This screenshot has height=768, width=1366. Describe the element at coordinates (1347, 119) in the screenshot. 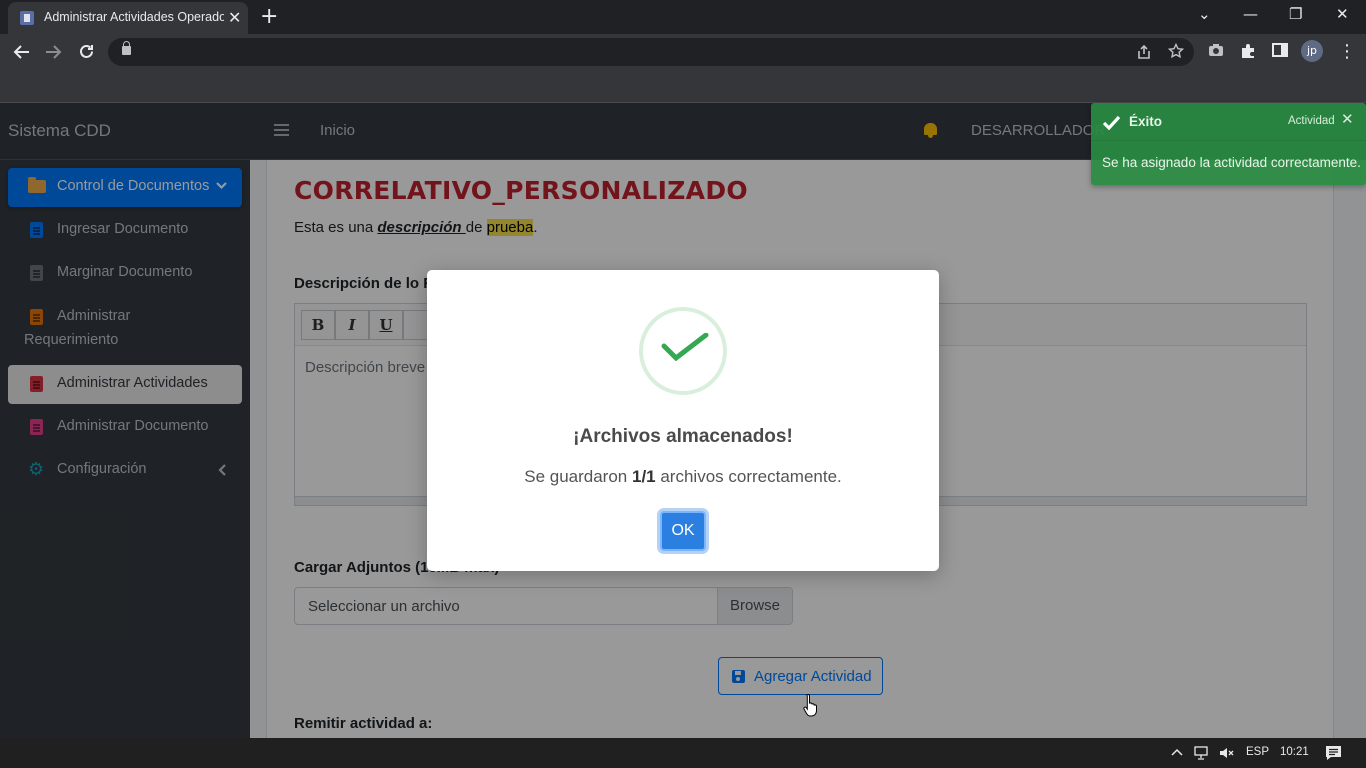

I see `toast-close-icon: ✕` at that location.